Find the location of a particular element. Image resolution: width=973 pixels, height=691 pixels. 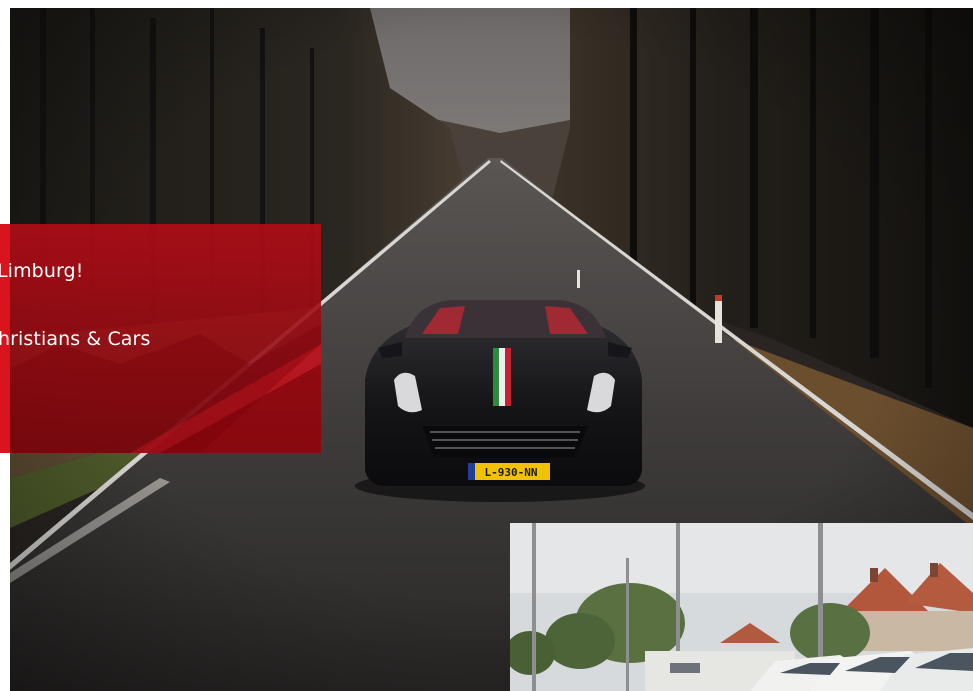

inset-photo-parking-lot is located at coordinates (741, 607).